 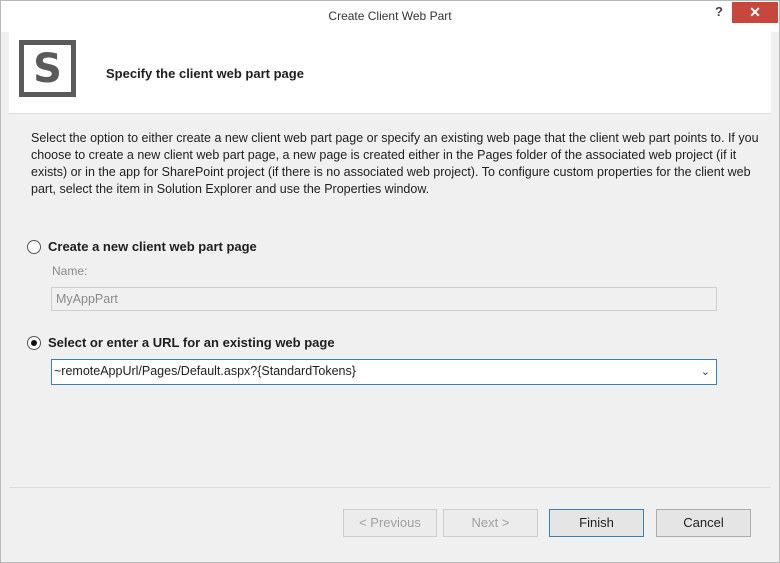 What do you see at coordinates (705, 371) in the screenshot?
I see `chevron-down-icon: ⌄` at bounding box center [705, 371].